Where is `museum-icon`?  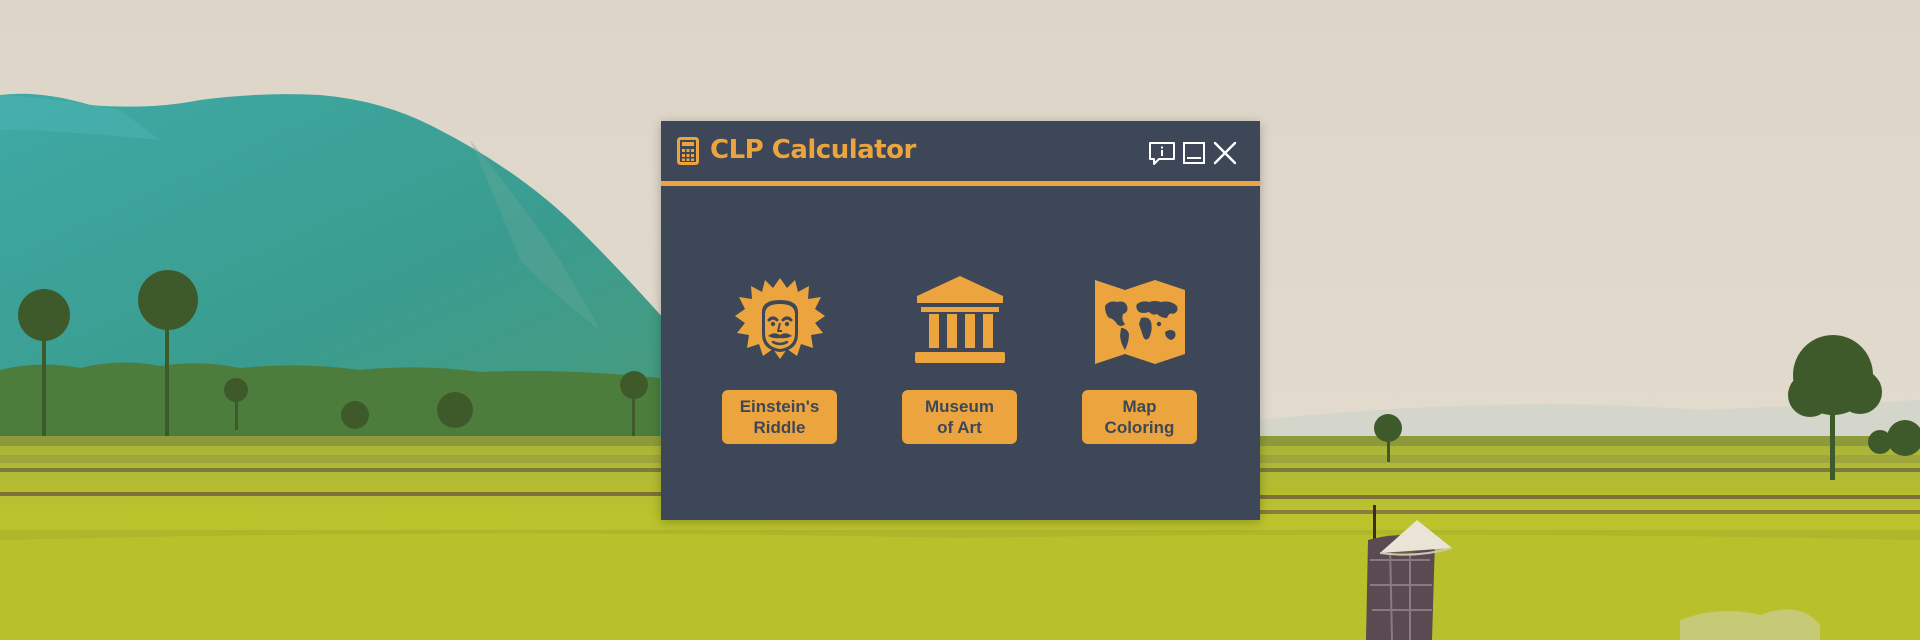
museum-icon is located at coordinates (960, 321).